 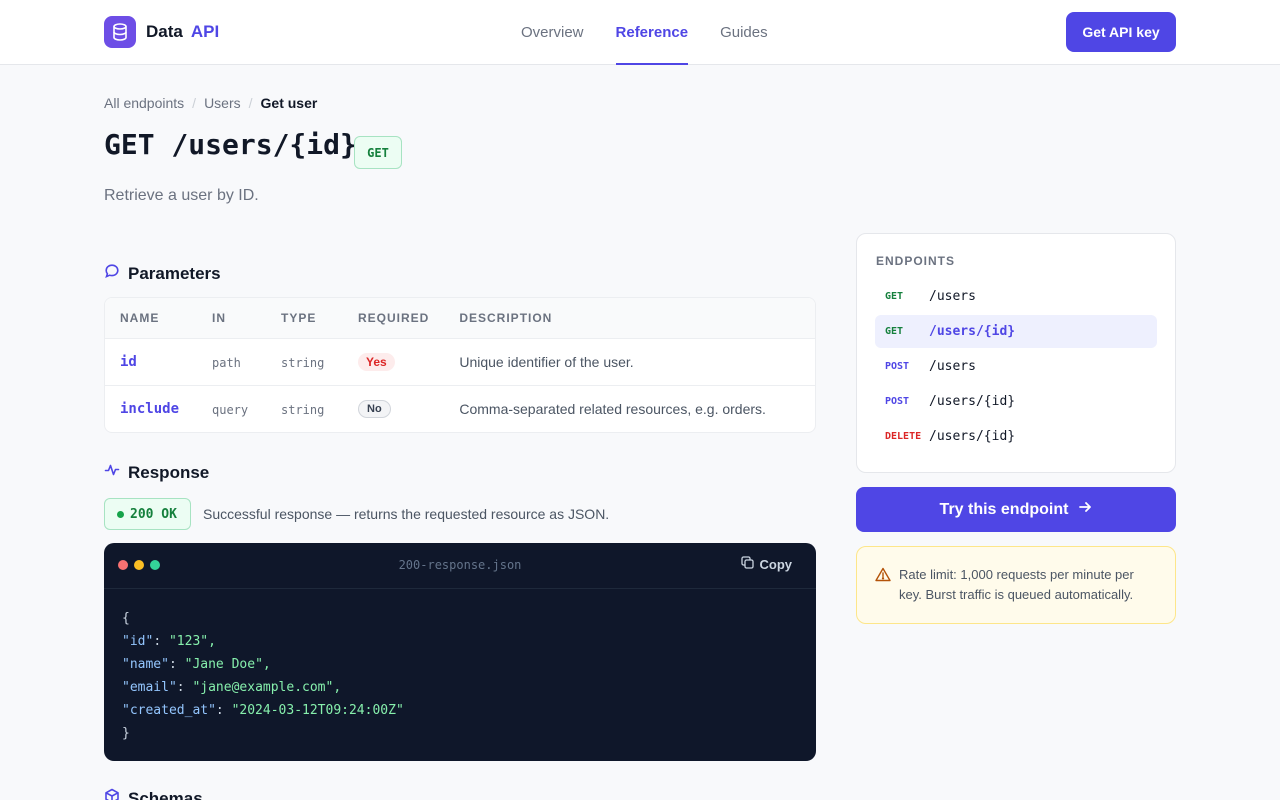 I want to click on code-block-toolbar: 200-response.json Copy, so click(x=460, y=566).